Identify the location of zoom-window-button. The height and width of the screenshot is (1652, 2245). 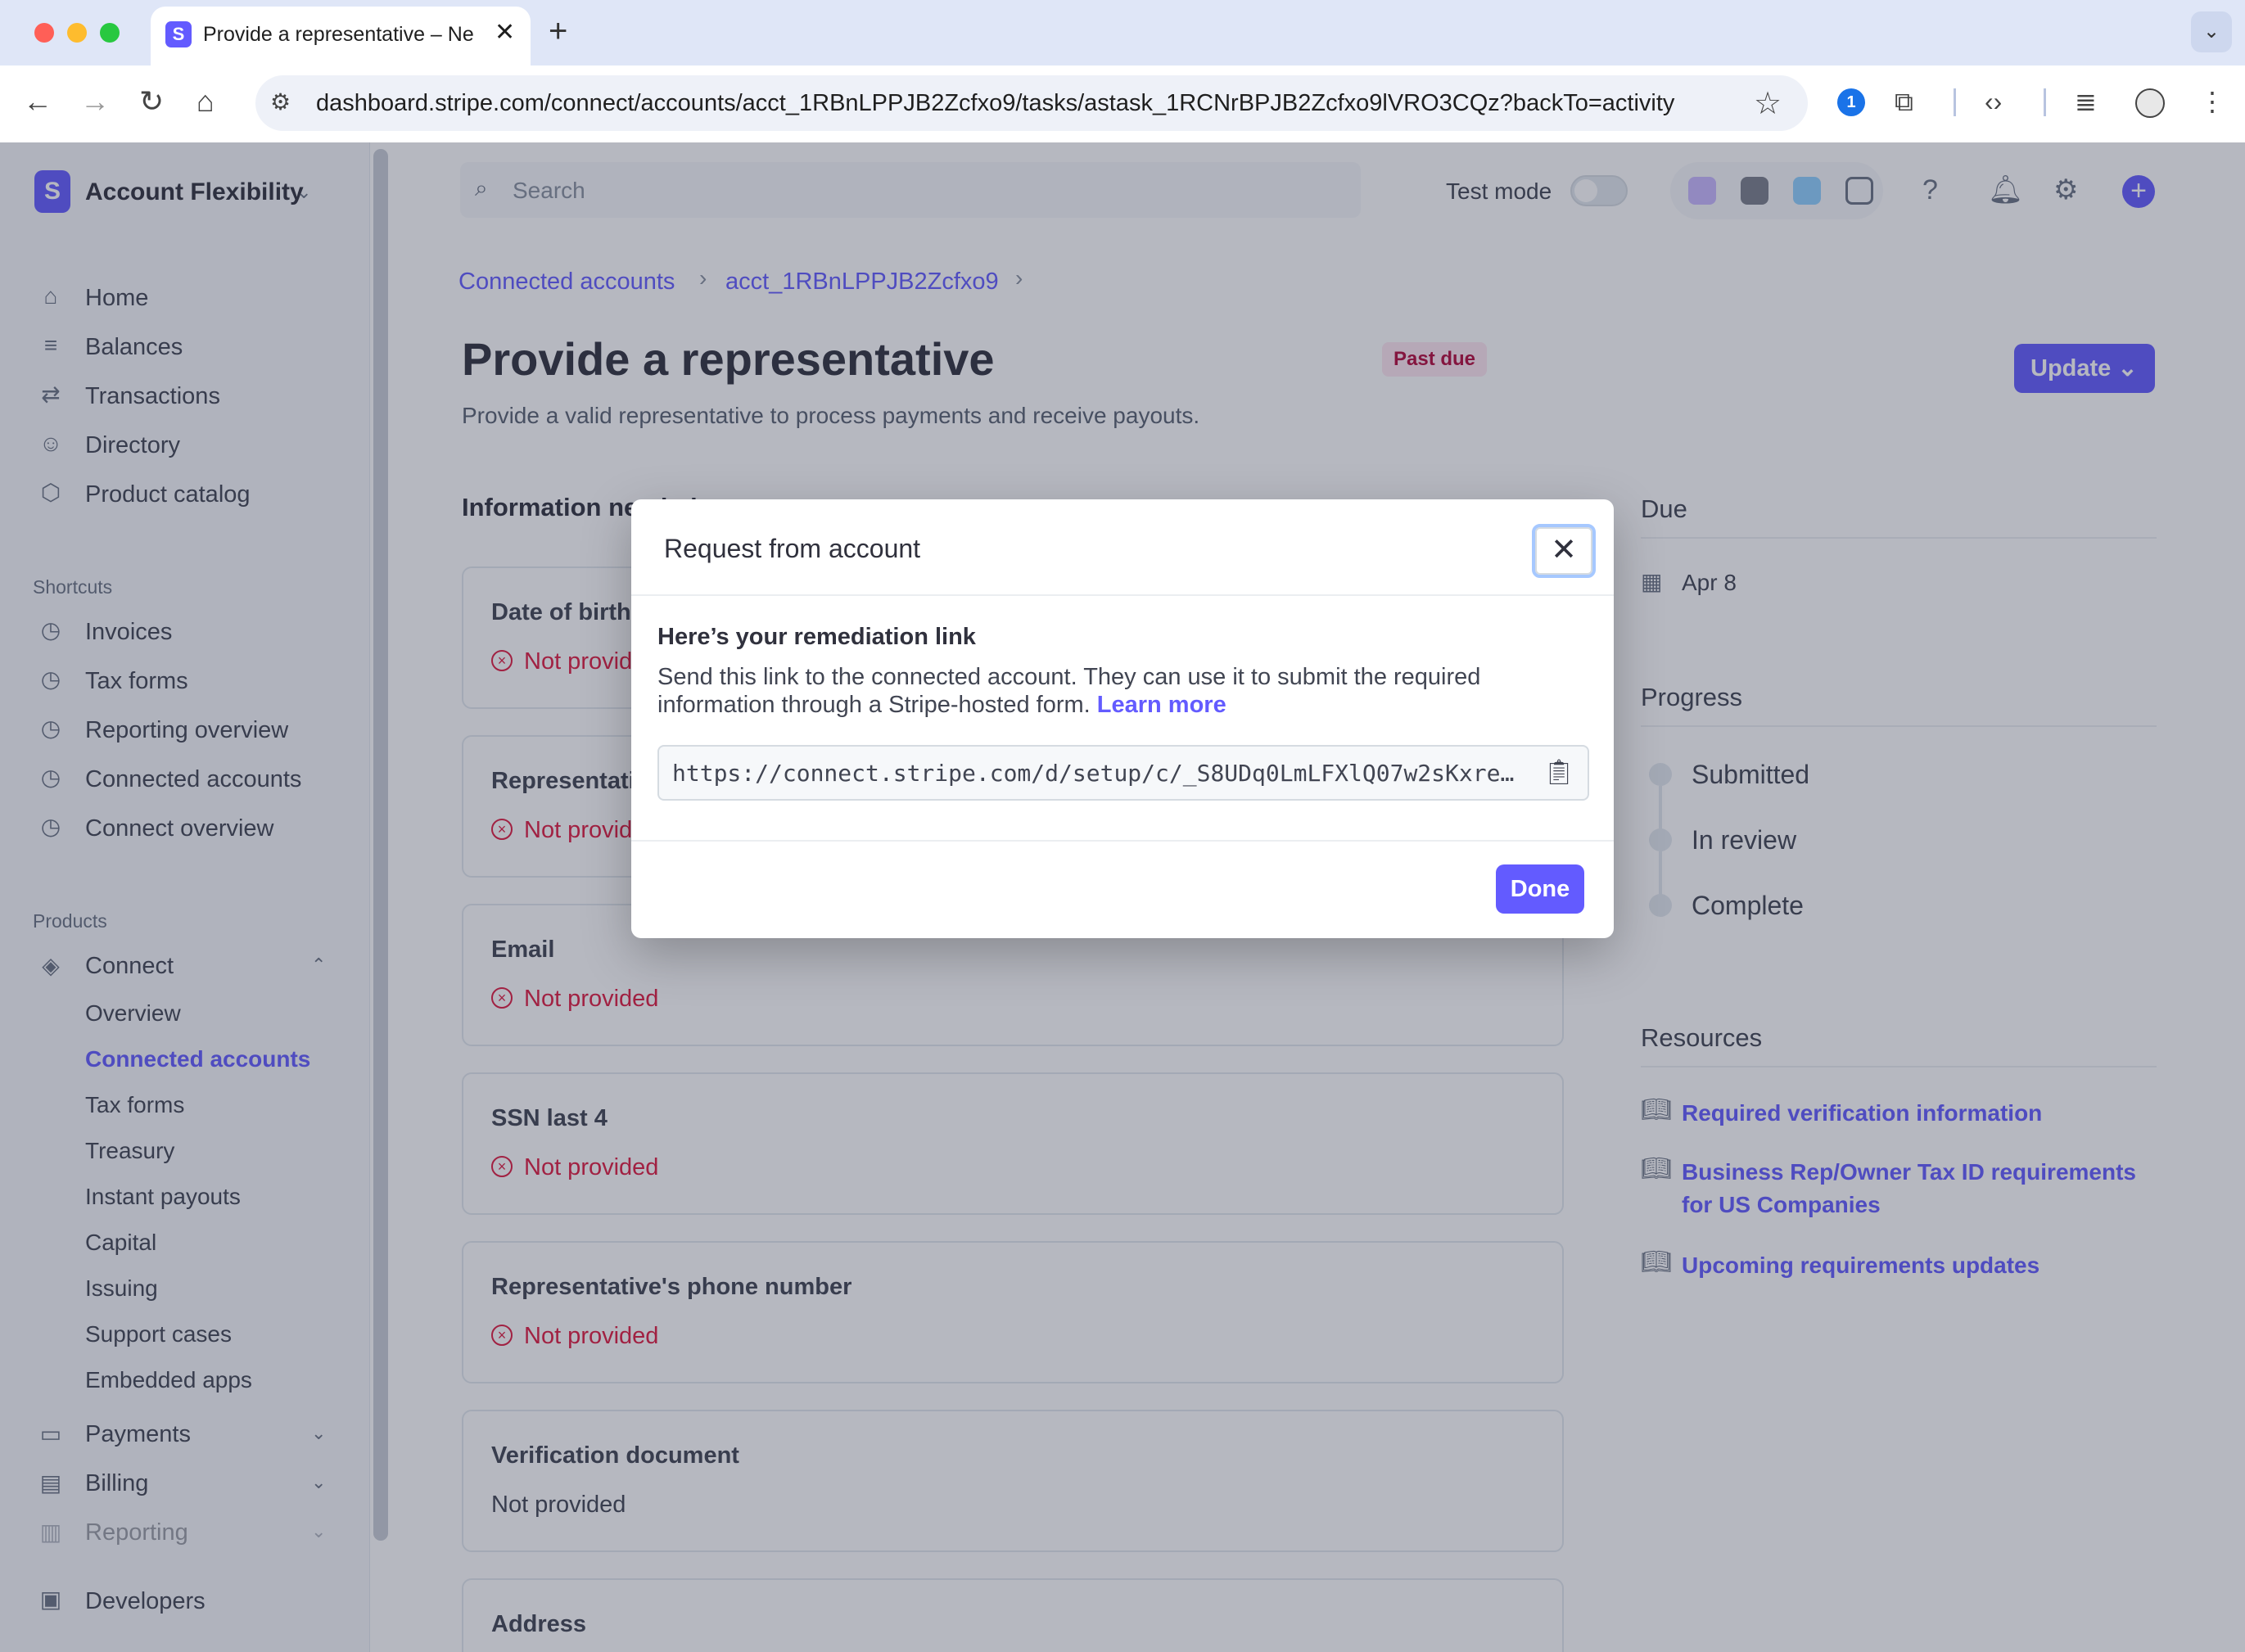
(110, 33).